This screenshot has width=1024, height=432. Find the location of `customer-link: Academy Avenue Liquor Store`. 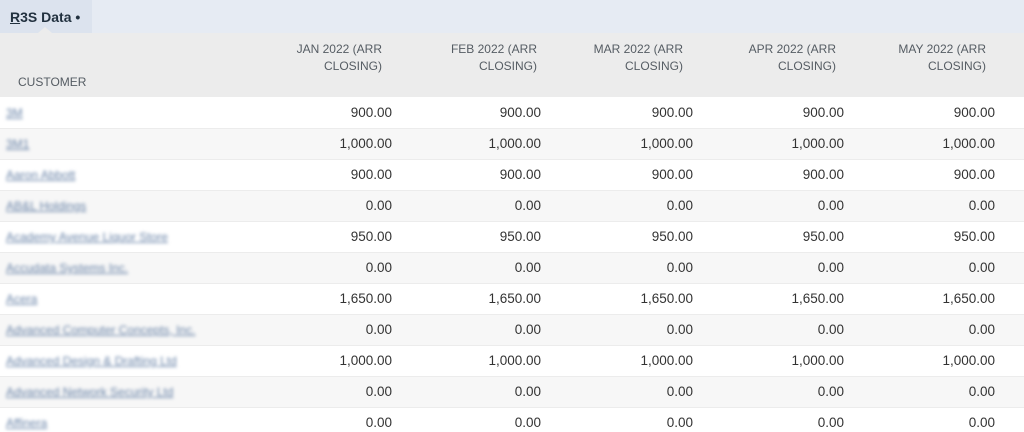

customer-link: Academy Avenue Liquor Store is located at coordinates (87, 237).